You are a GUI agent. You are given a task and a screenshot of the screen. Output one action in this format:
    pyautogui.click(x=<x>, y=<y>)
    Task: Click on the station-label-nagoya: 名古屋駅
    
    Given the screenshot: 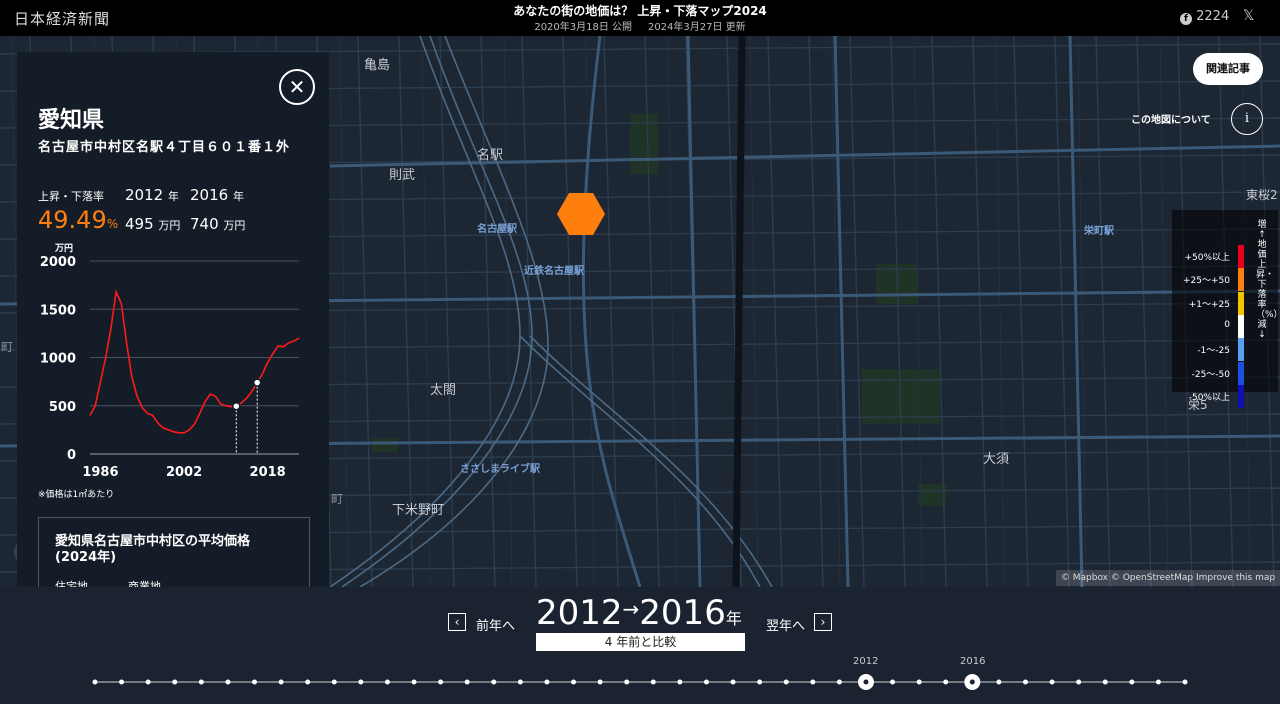 What is the action you would take?
    pyautogui.click(x=497, y=229)
    